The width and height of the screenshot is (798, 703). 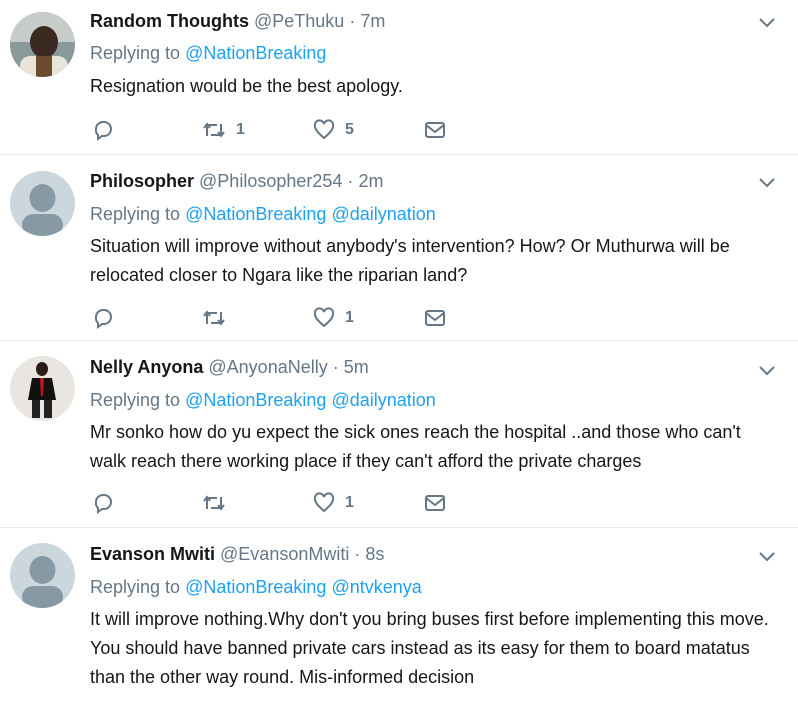 What do you see at coordinates (270, 181) in the screenshot?
I see `user-handle: @Philosopher254` at bounding box center [270, 181].